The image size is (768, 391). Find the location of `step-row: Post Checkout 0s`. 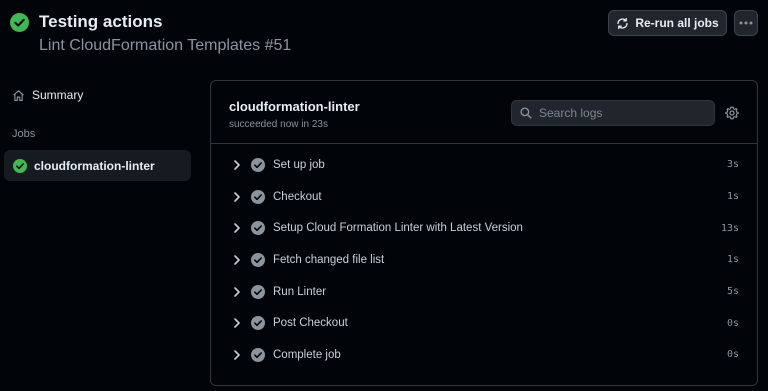

step-row: Post Checkout 0s is located at coordinates (484, 323).